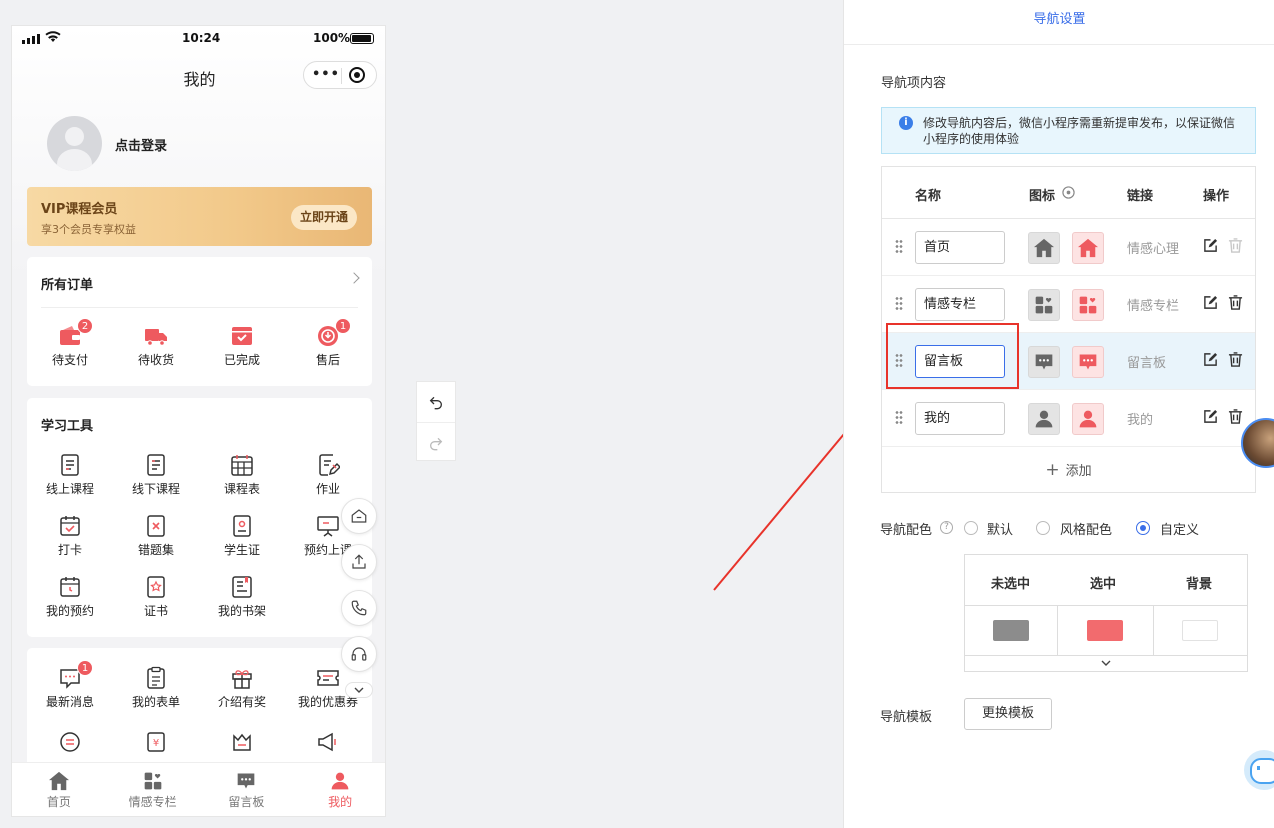  Describe the element at coordinates (928, 196) in the screenshot. I see `col-name: 名称` at that location.